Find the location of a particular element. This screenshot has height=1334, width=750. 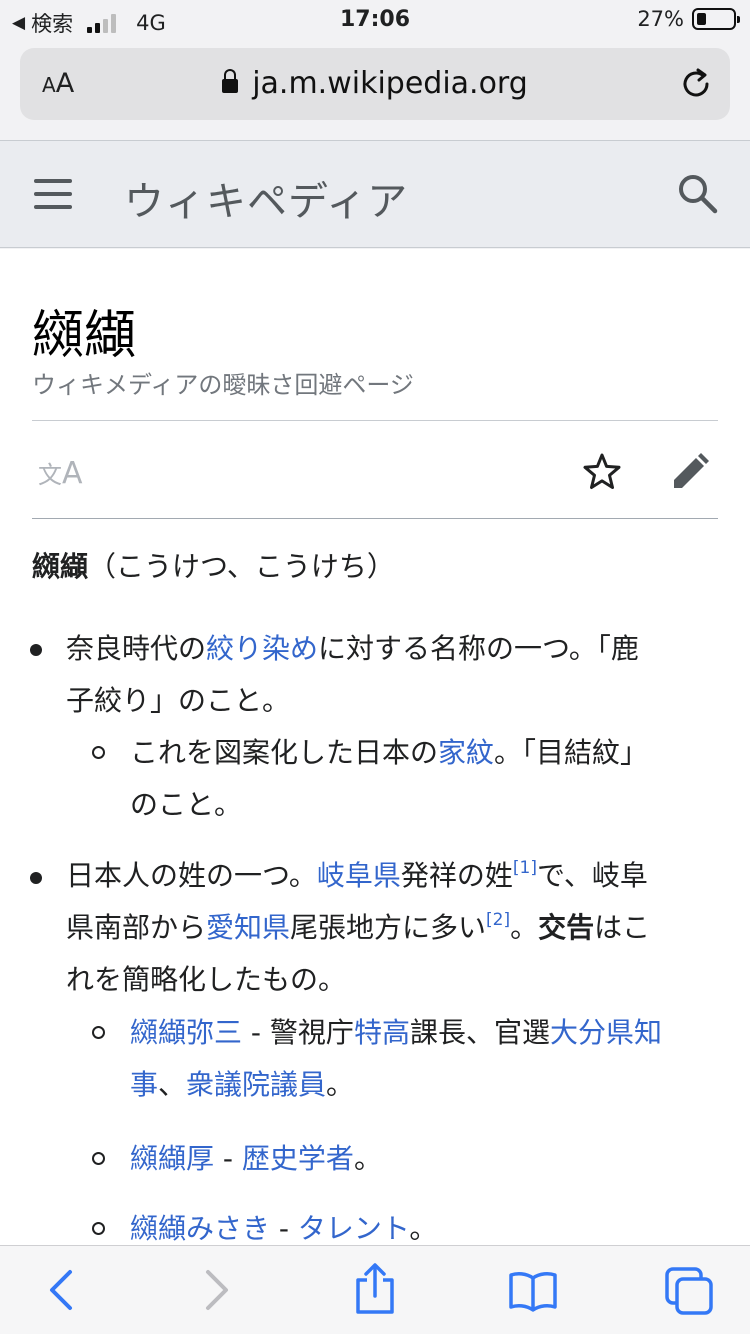

lead-paragraph: 纐纈（こうけつ、こうけち） is located at coordinates (213, 565).